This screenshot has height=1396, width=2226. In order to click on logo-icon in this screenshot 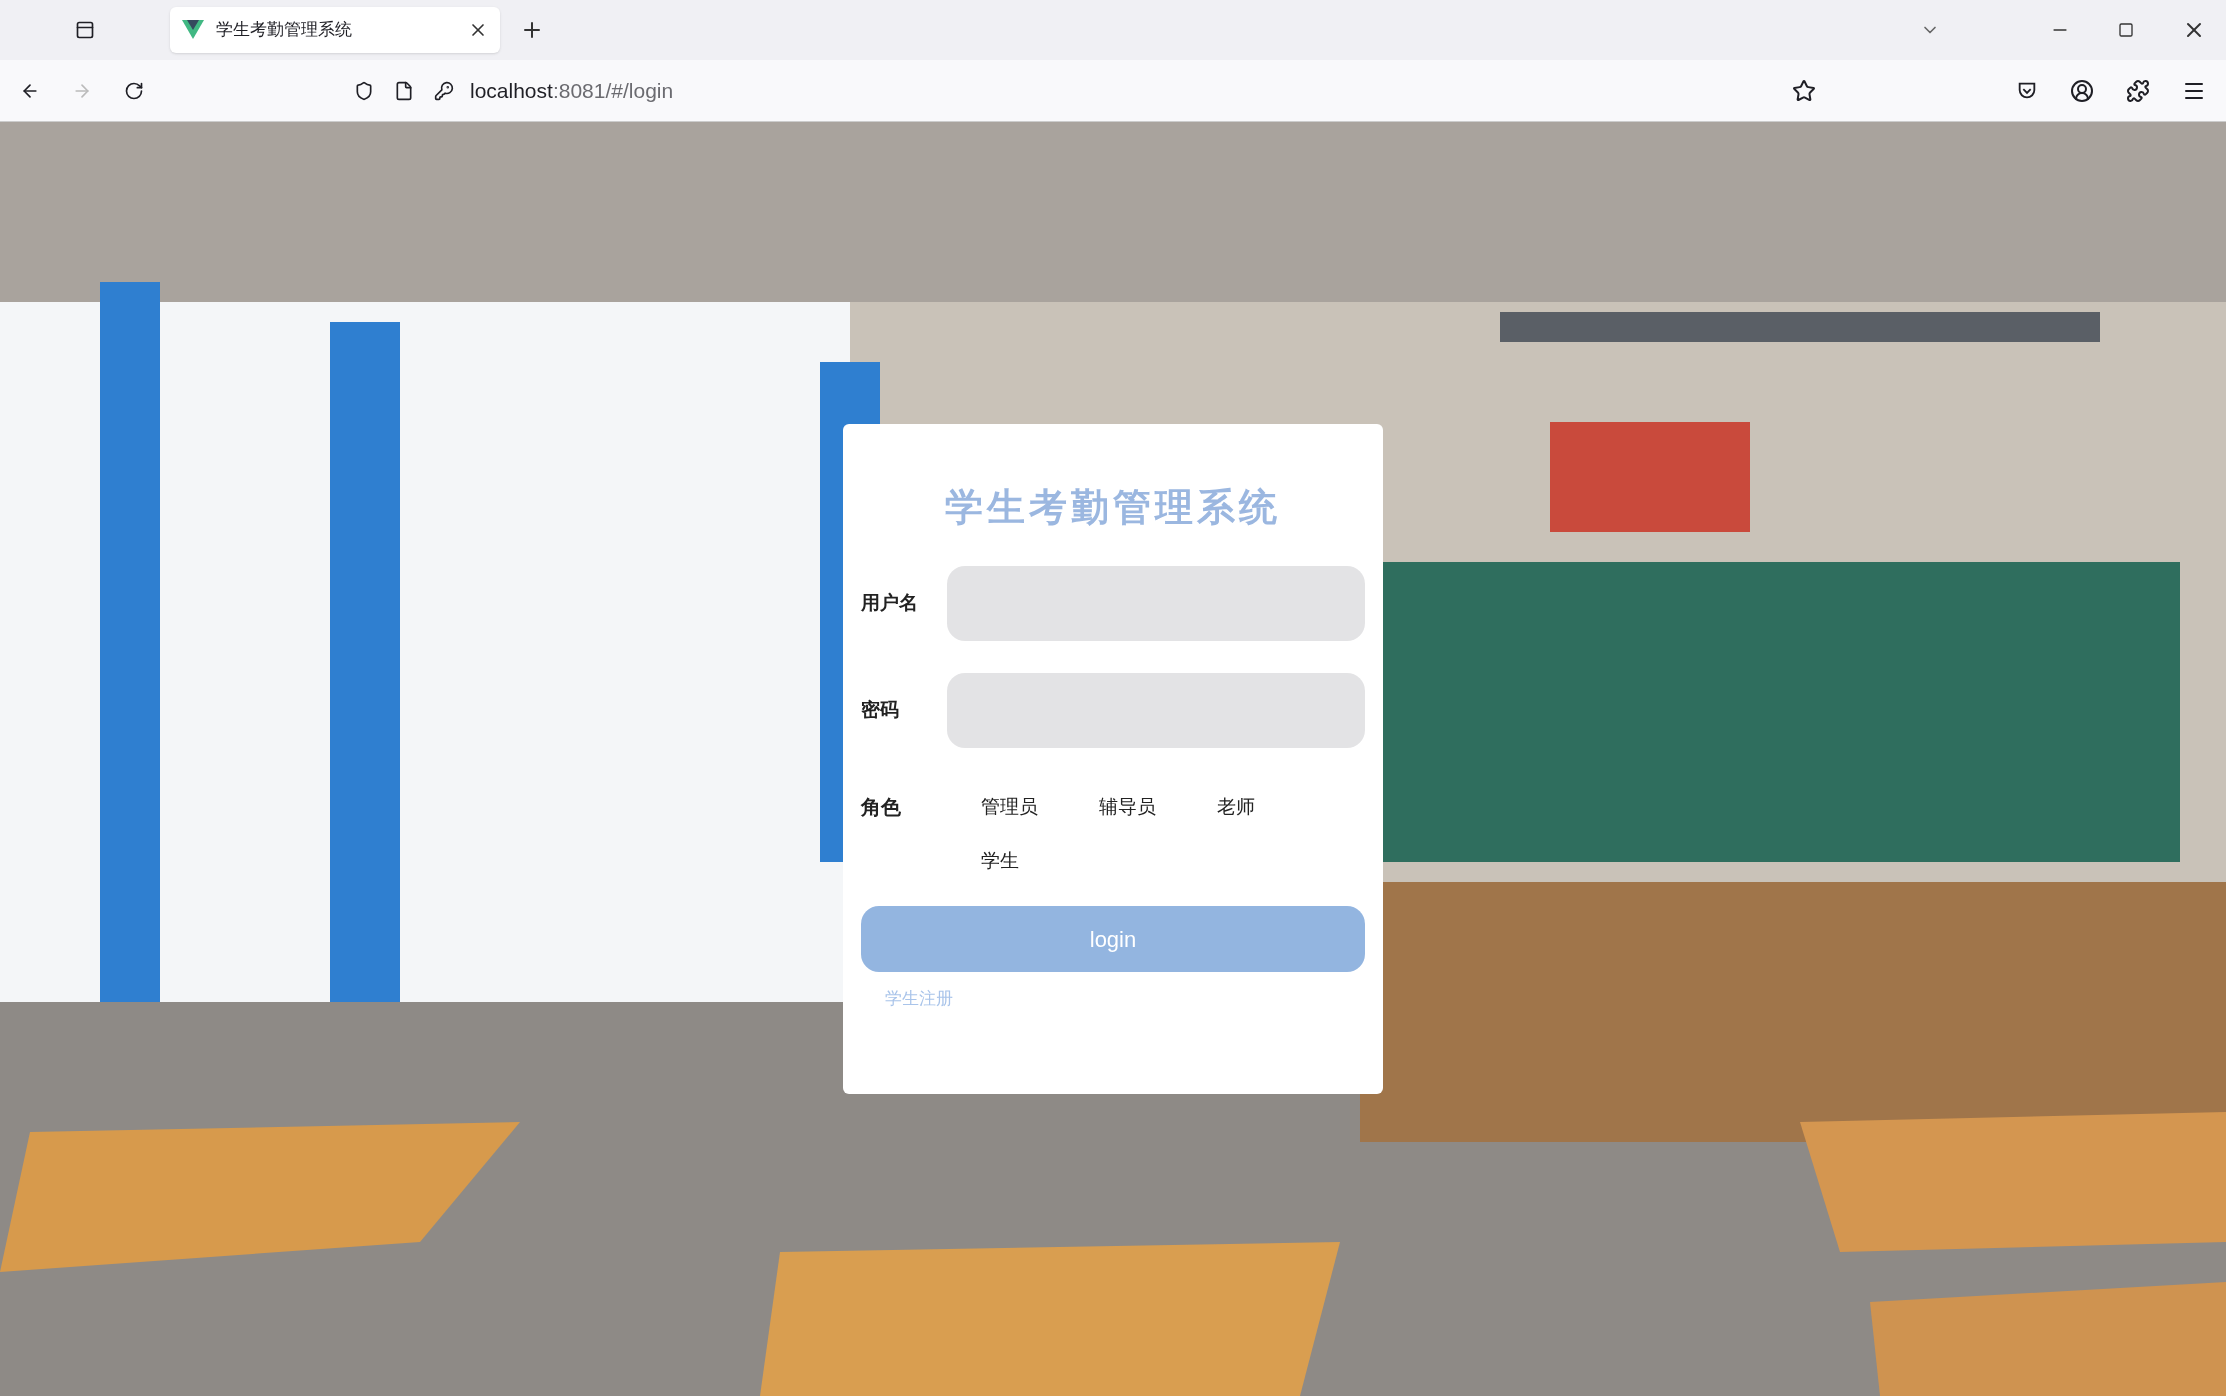, I will do `click(193, 30)`.